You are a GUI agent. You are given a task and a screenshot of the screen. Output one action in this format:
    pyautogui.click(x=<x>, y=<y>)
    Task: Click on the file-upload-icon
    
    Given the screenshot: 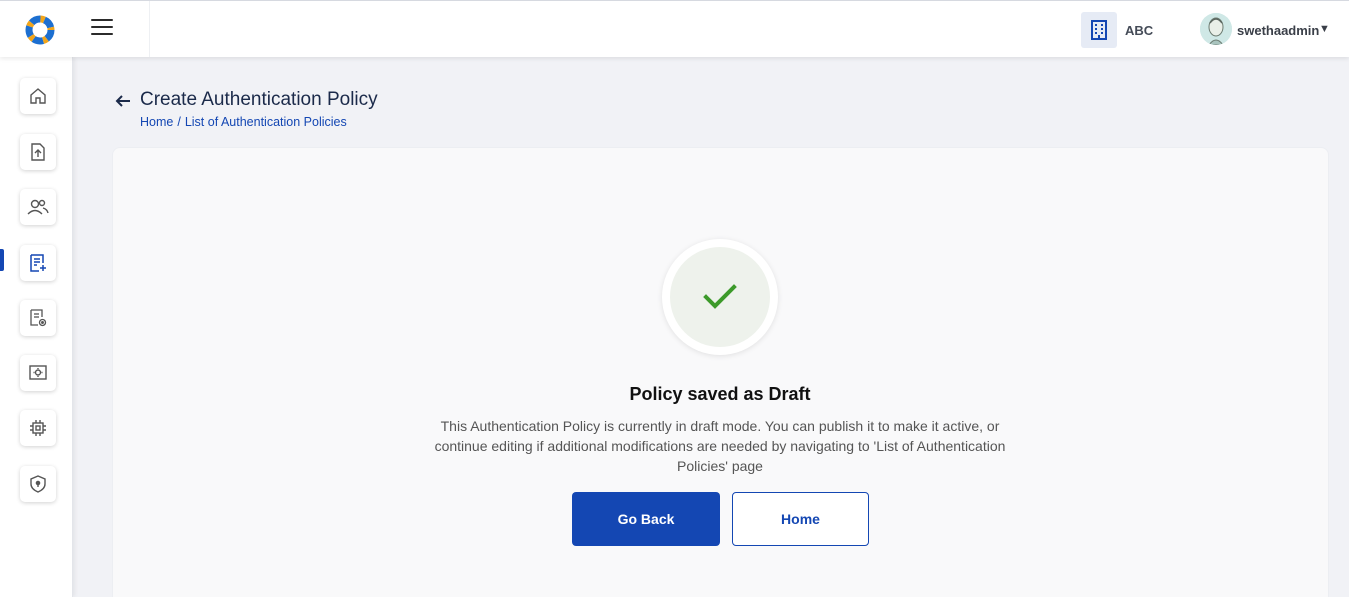 What is the action you would take?
    pyautogui.click(x=38, y=152)
    